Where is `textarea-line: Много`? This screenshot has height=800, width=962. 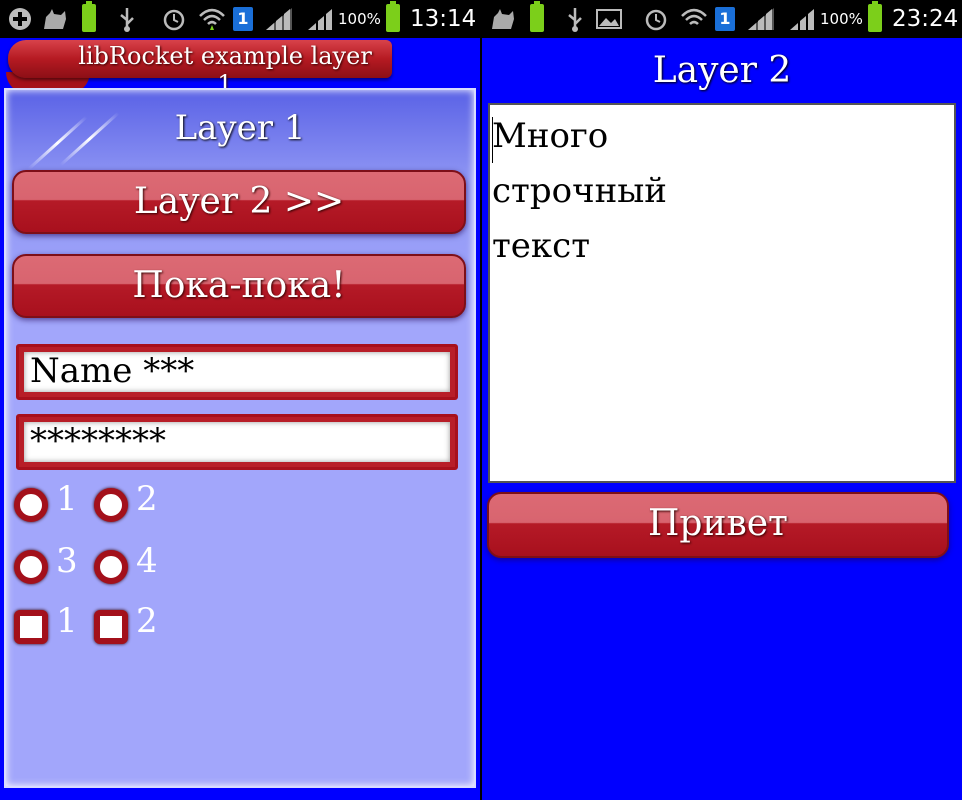
textarea-line: Много is located at coordinates (550, 136).